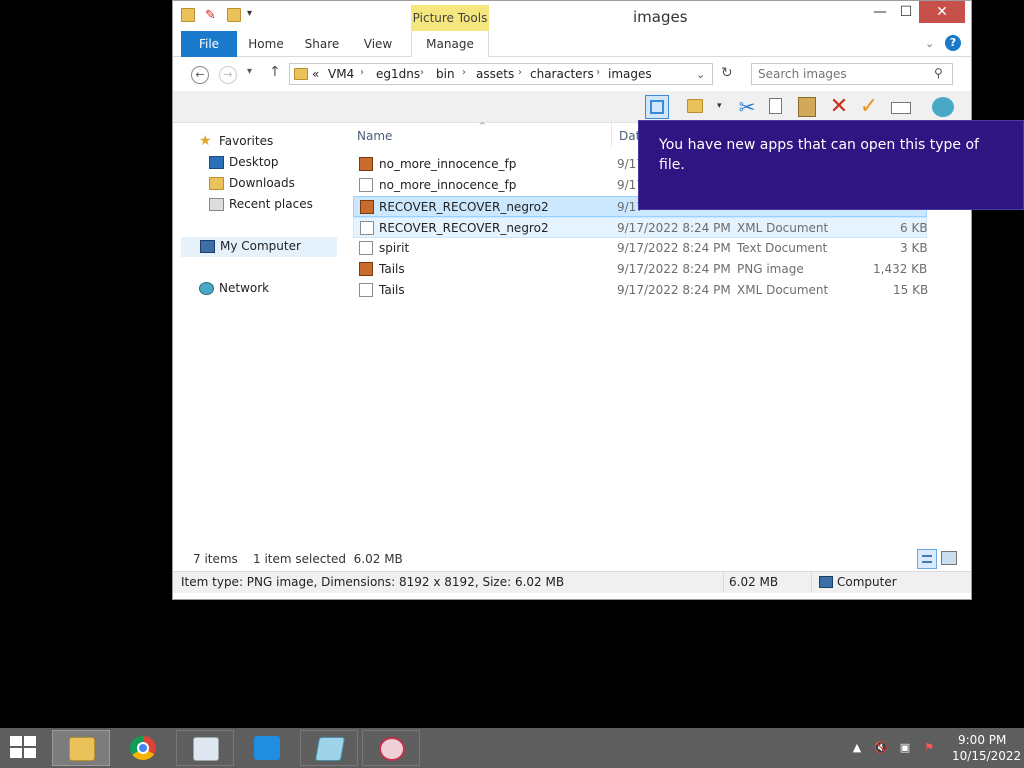  I want to click on customize-quick-access-icon: ▾, so click(254, 15).